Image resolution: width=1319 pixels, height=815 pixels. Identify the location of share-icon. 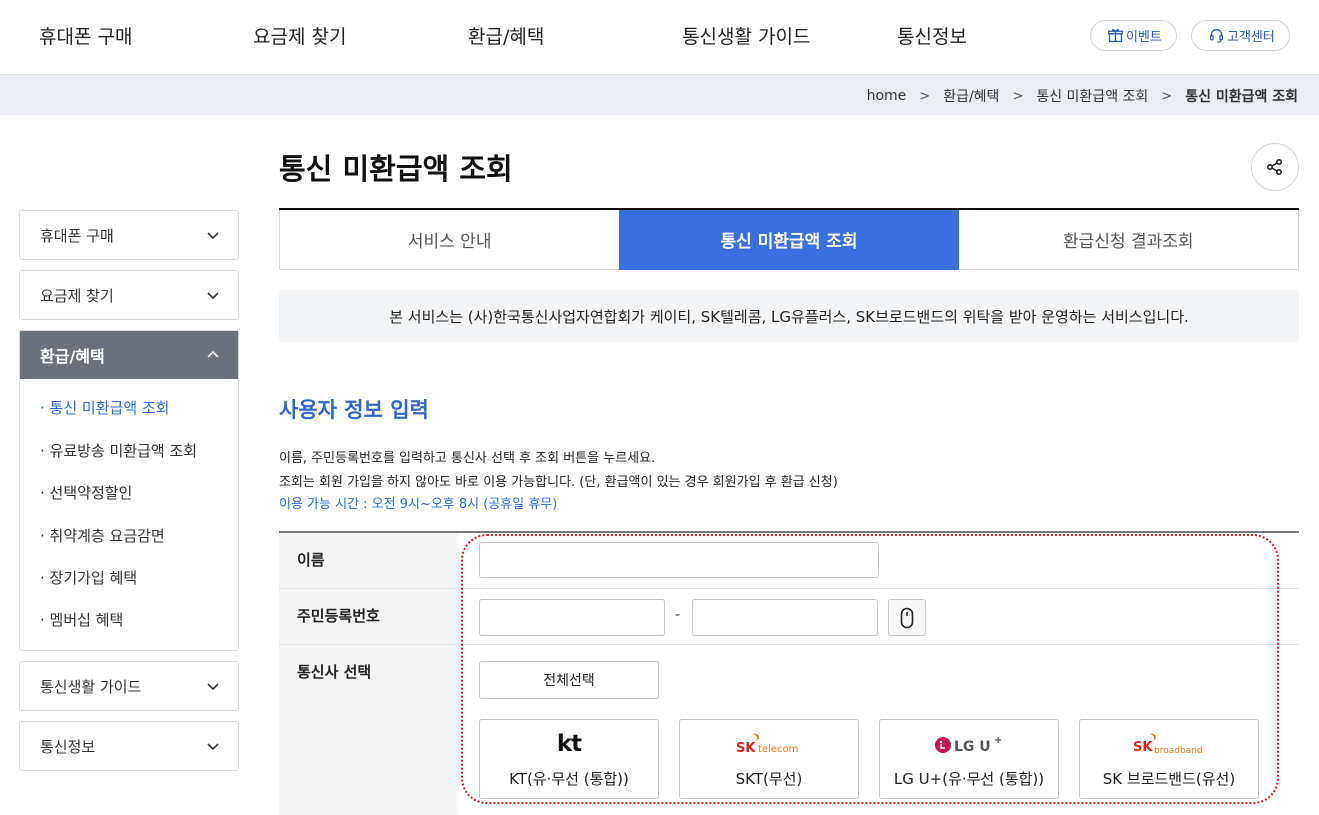
(1275, 167).